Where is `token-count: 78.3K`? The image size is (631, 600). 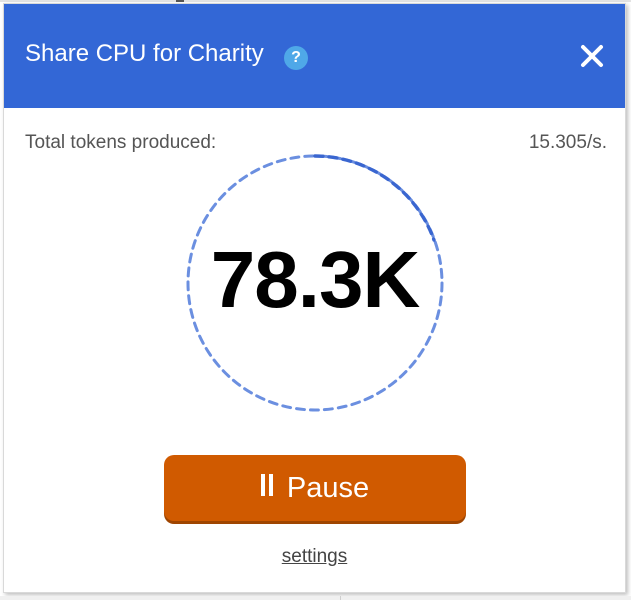
token-count: 78.3K is located at coordinates (315, 279).